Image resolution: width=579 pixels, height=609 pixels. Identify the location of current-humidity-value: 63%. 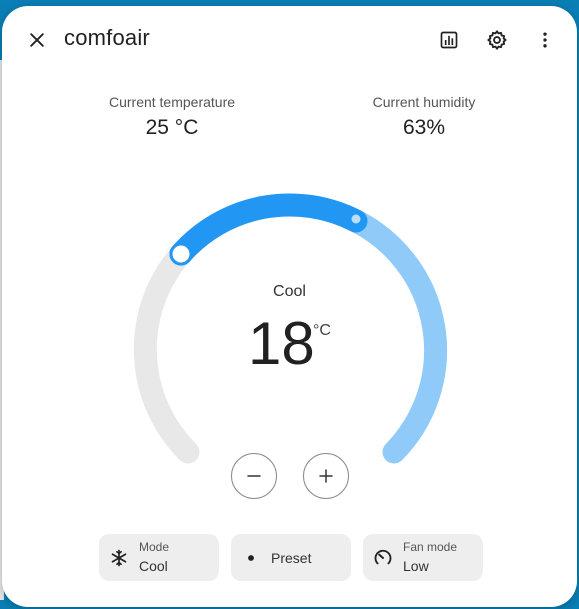
(424, 127).